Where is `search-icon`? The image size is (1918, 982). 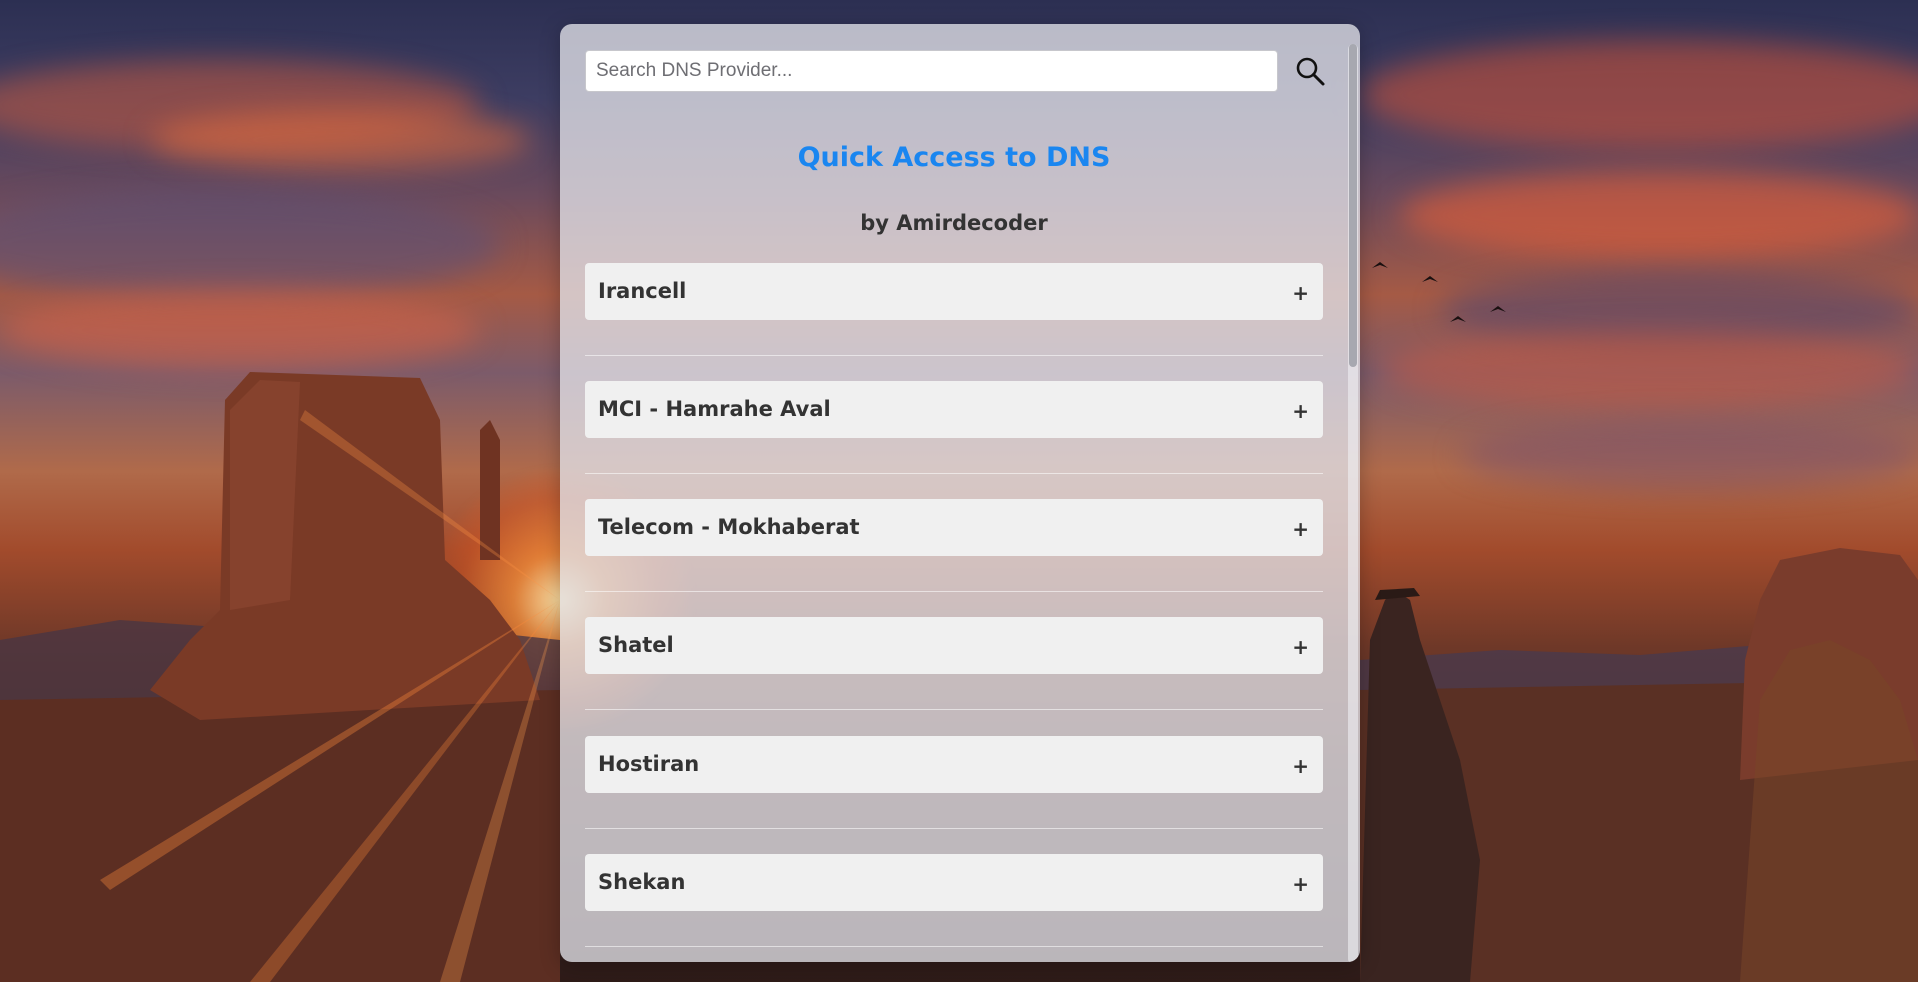 search-icon is located at coordinates (1310, 71).